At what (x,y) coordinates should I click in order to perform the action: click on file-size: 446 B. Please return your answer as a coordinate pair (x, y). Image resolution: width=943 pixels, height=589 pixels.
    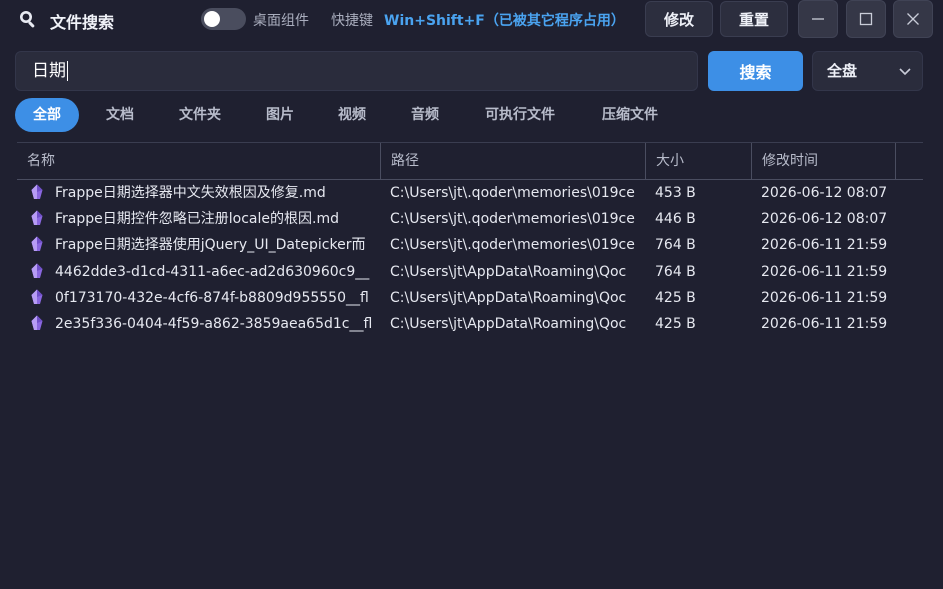
    Looking at the image, I should click on (675, 219).